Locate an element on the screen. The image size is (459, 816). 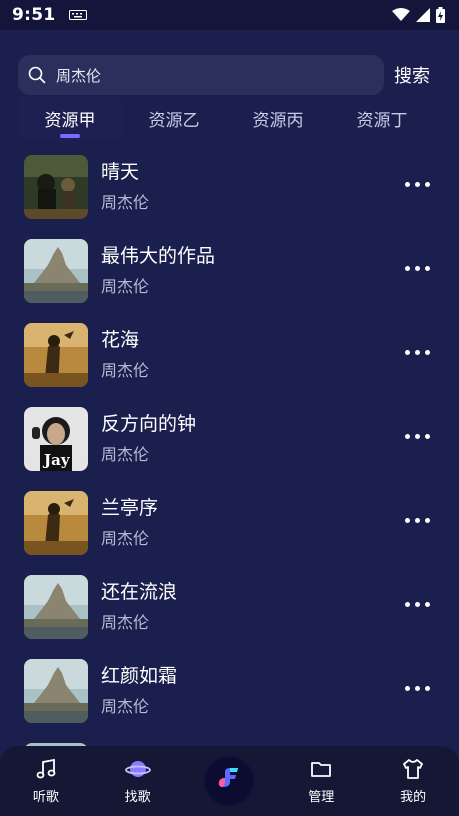
tab-source-b: 资源乙 is located at coordinates (174, 118).